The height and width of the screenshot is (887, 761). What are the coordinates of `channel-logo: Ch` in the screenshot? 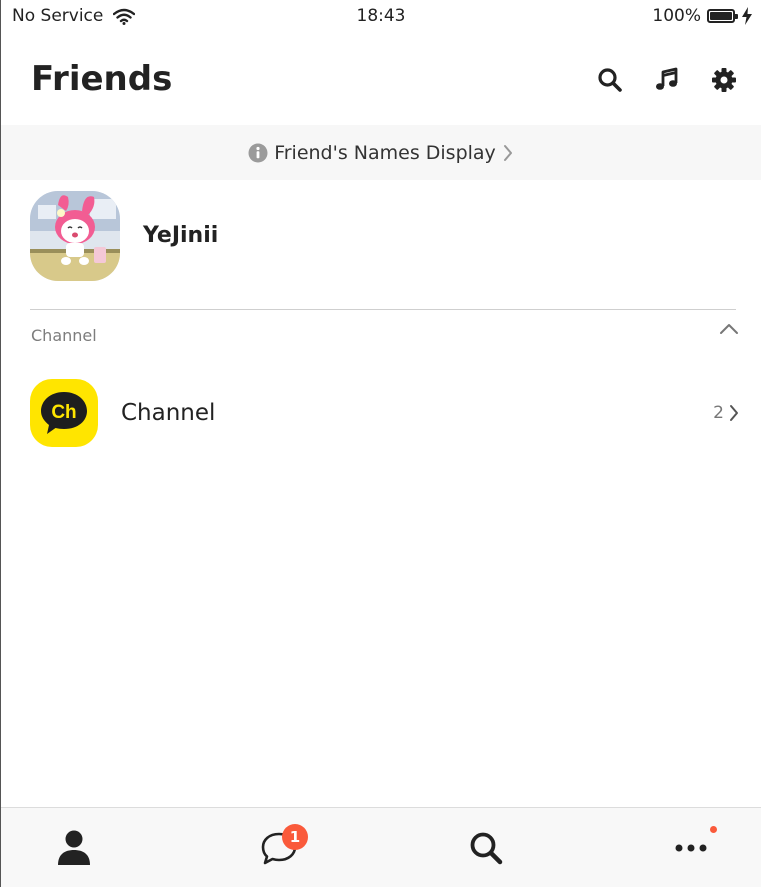 It's located at (64, 413).